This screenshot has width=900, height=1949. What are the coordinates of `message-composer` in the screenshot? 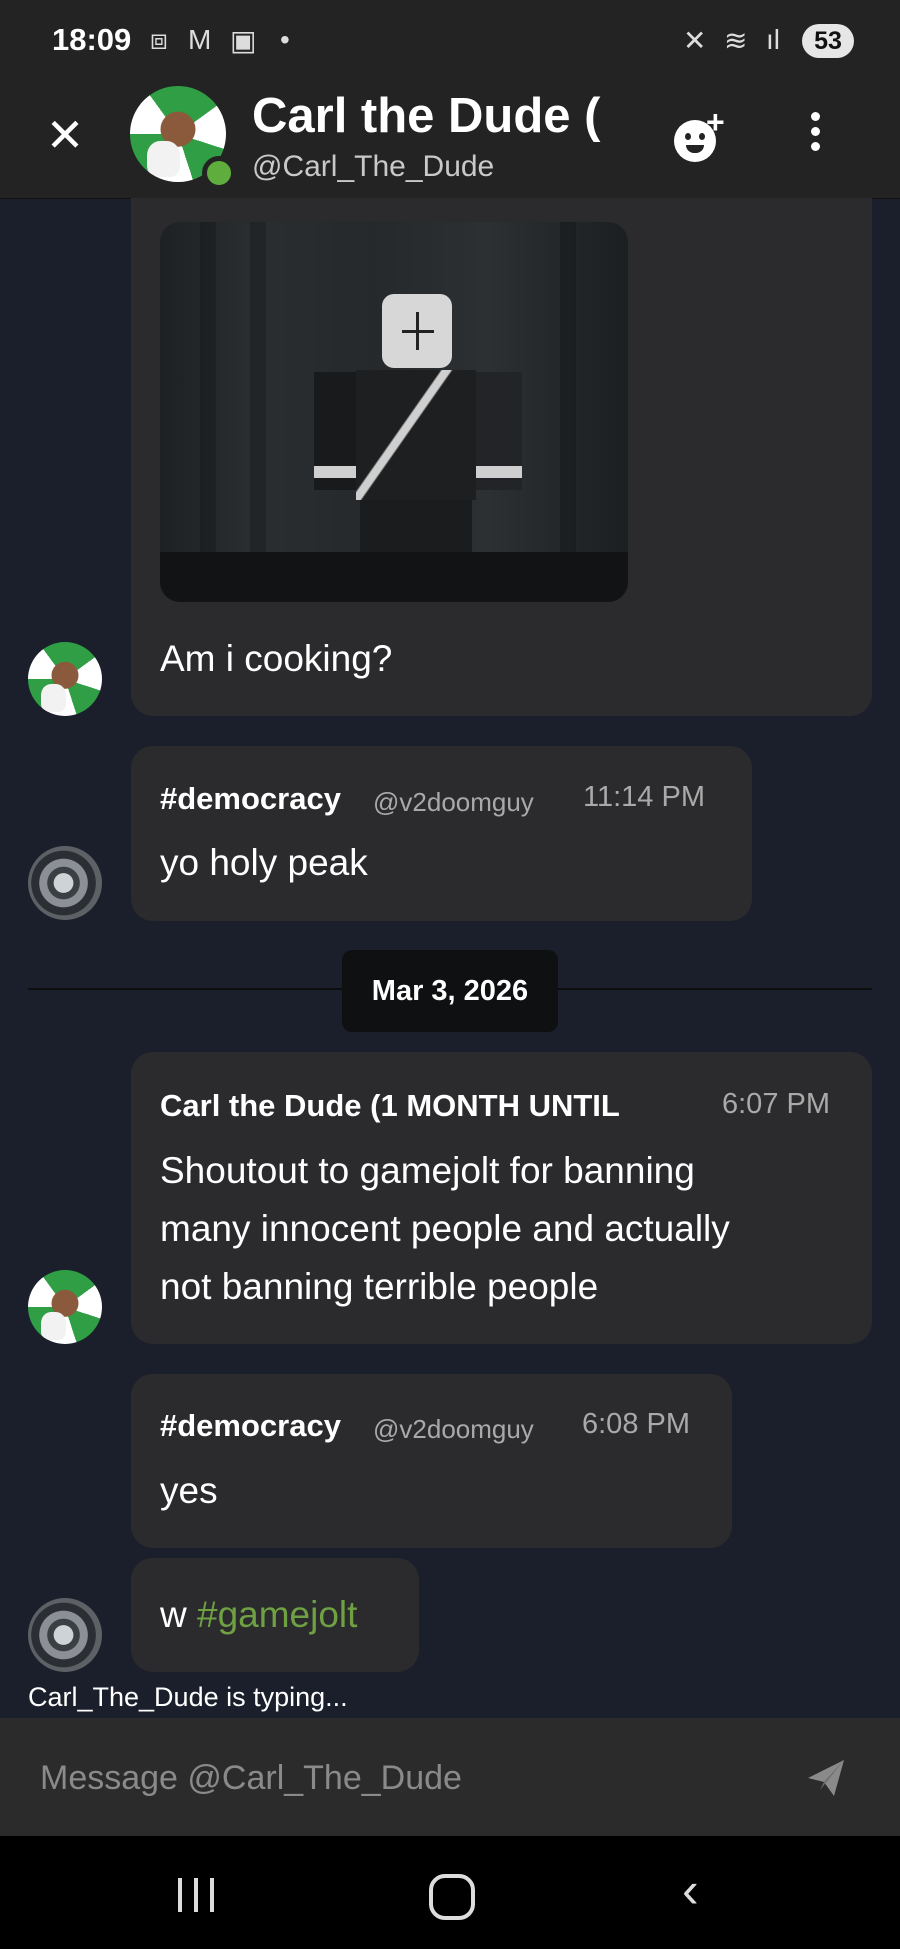 It's located at (450, 1777).